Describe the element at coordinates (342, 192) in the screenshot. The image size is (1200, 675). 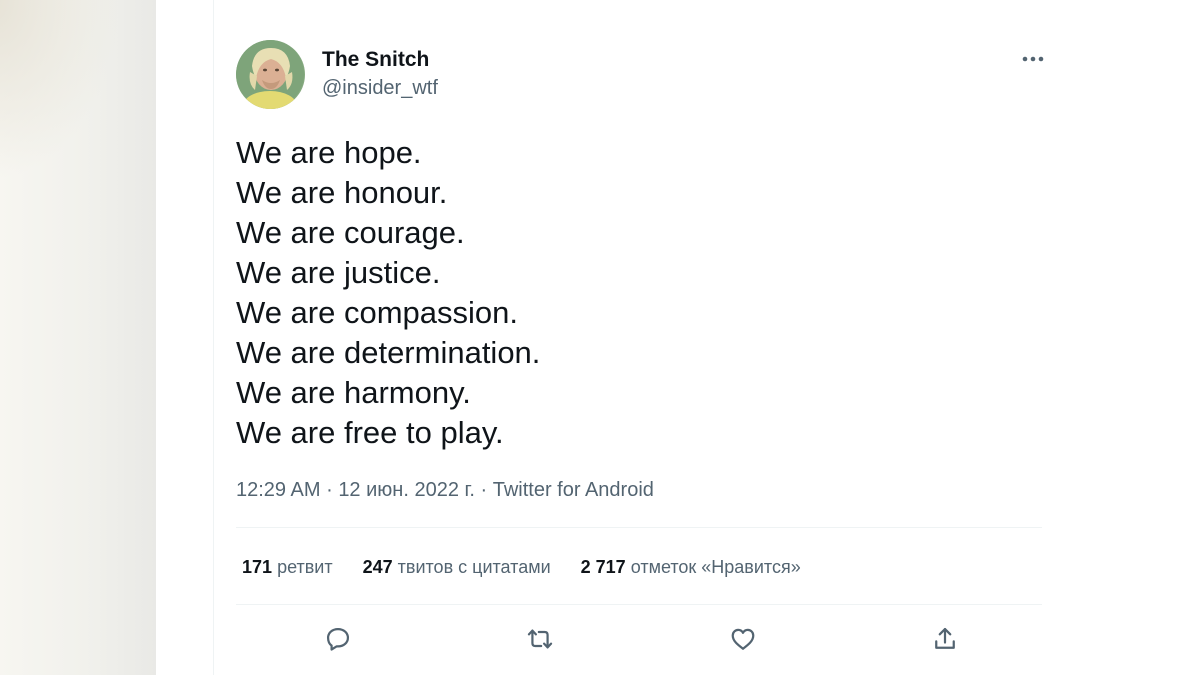
I see `tweet-line: We are honour.` at that location.